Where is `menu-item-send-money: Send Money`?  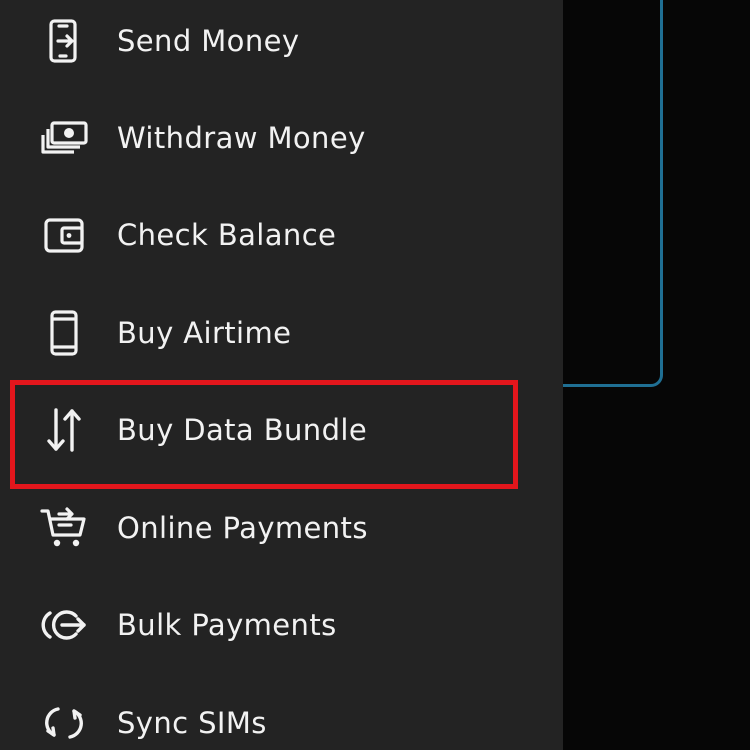
menu-item-send-money: Send Money is located at coordinates (281, 44).